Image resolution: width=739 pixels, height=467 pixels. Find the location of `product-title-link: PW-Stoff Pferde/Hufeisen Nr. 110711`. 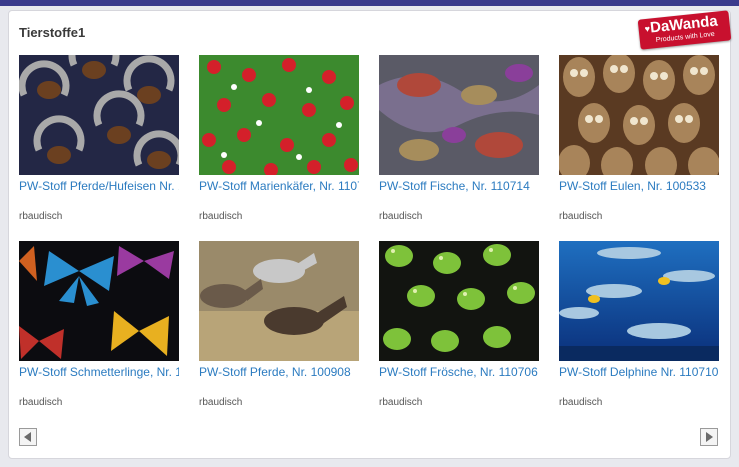

product-title-link: PW-Stoff Pferde/Hufeisen Nr. 110711 is located at coordinates (99, 186).